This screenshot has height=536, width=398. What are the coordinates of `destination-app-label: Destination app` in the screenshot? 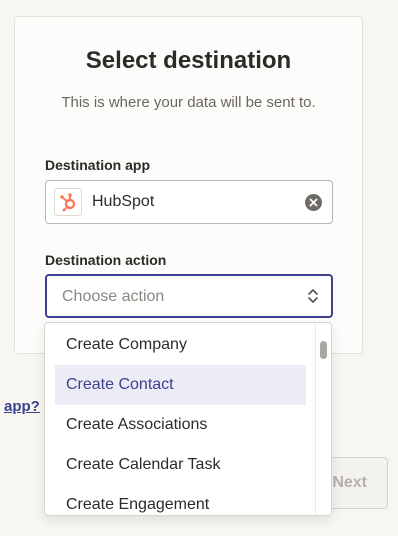 It's located at (98, 165).